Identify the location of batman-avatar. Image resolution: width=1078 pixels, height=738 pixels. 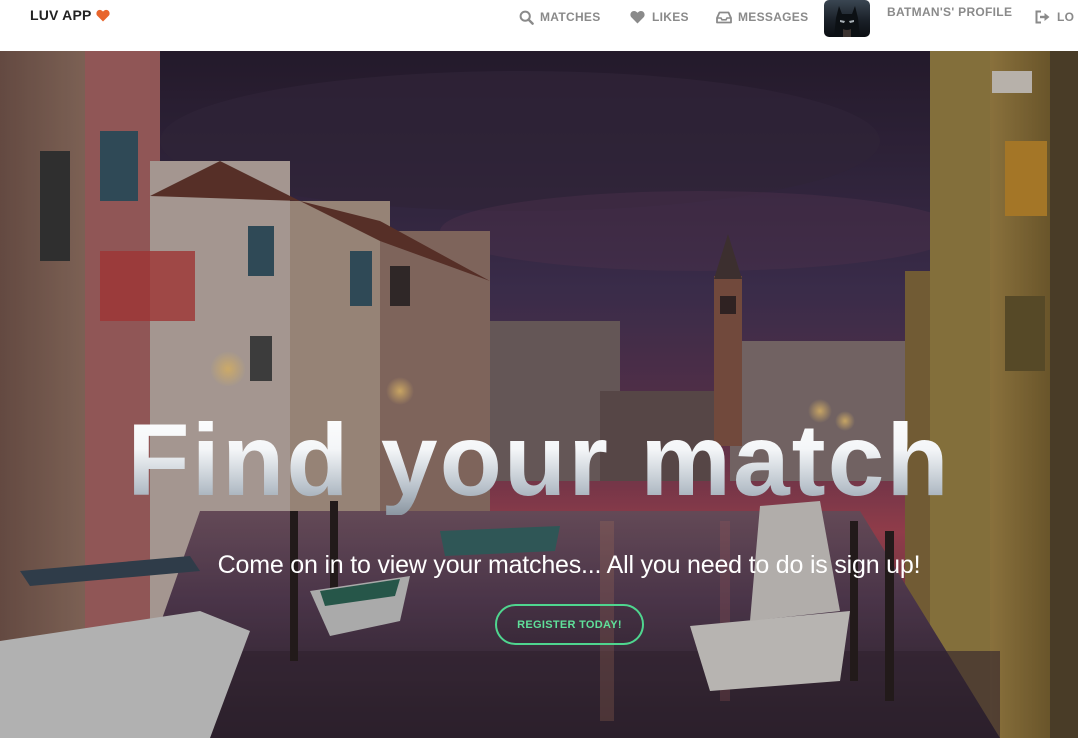
(847, 18).